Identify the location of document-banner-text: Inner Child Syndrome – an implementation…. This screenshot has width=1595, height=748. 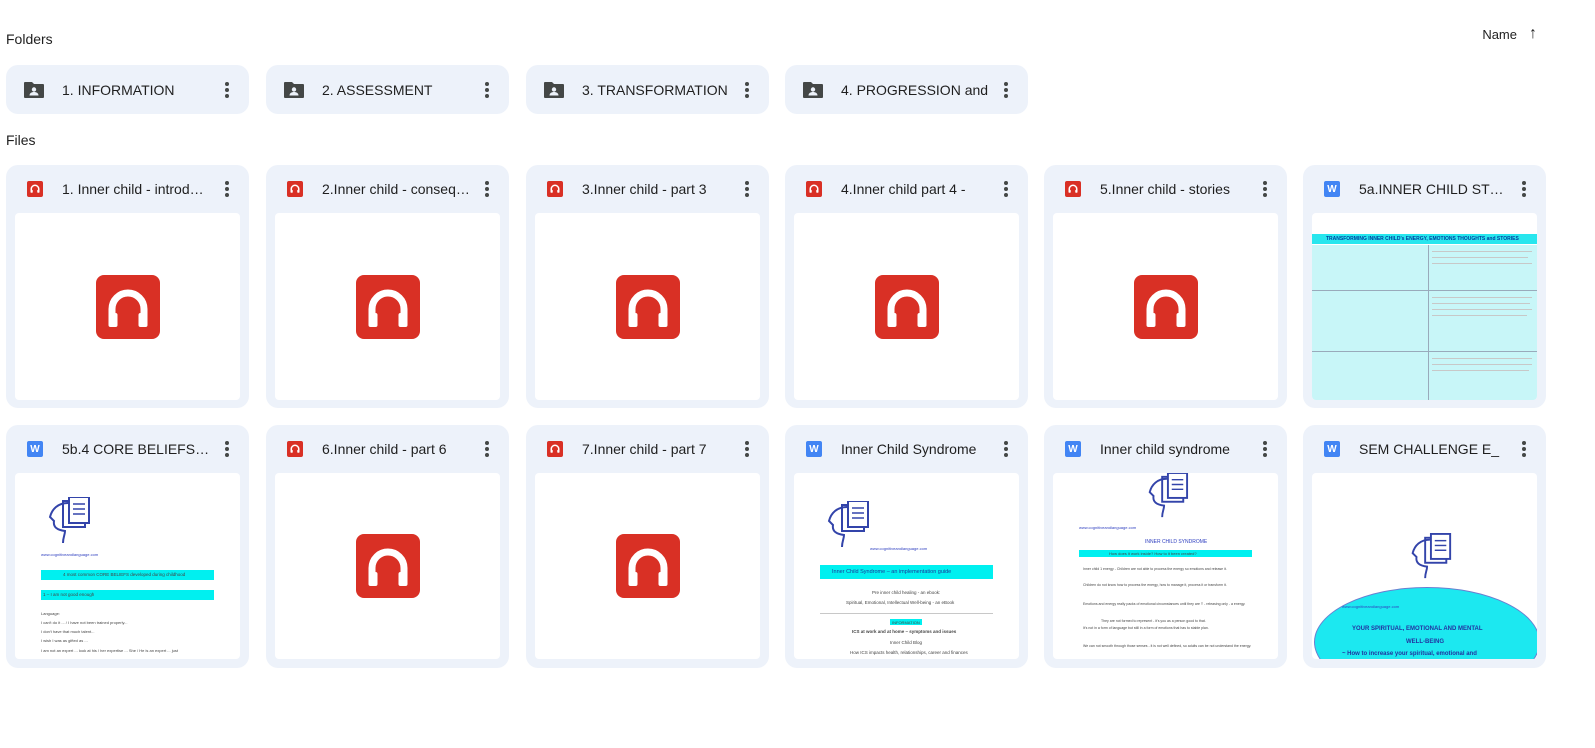
(892, 572).